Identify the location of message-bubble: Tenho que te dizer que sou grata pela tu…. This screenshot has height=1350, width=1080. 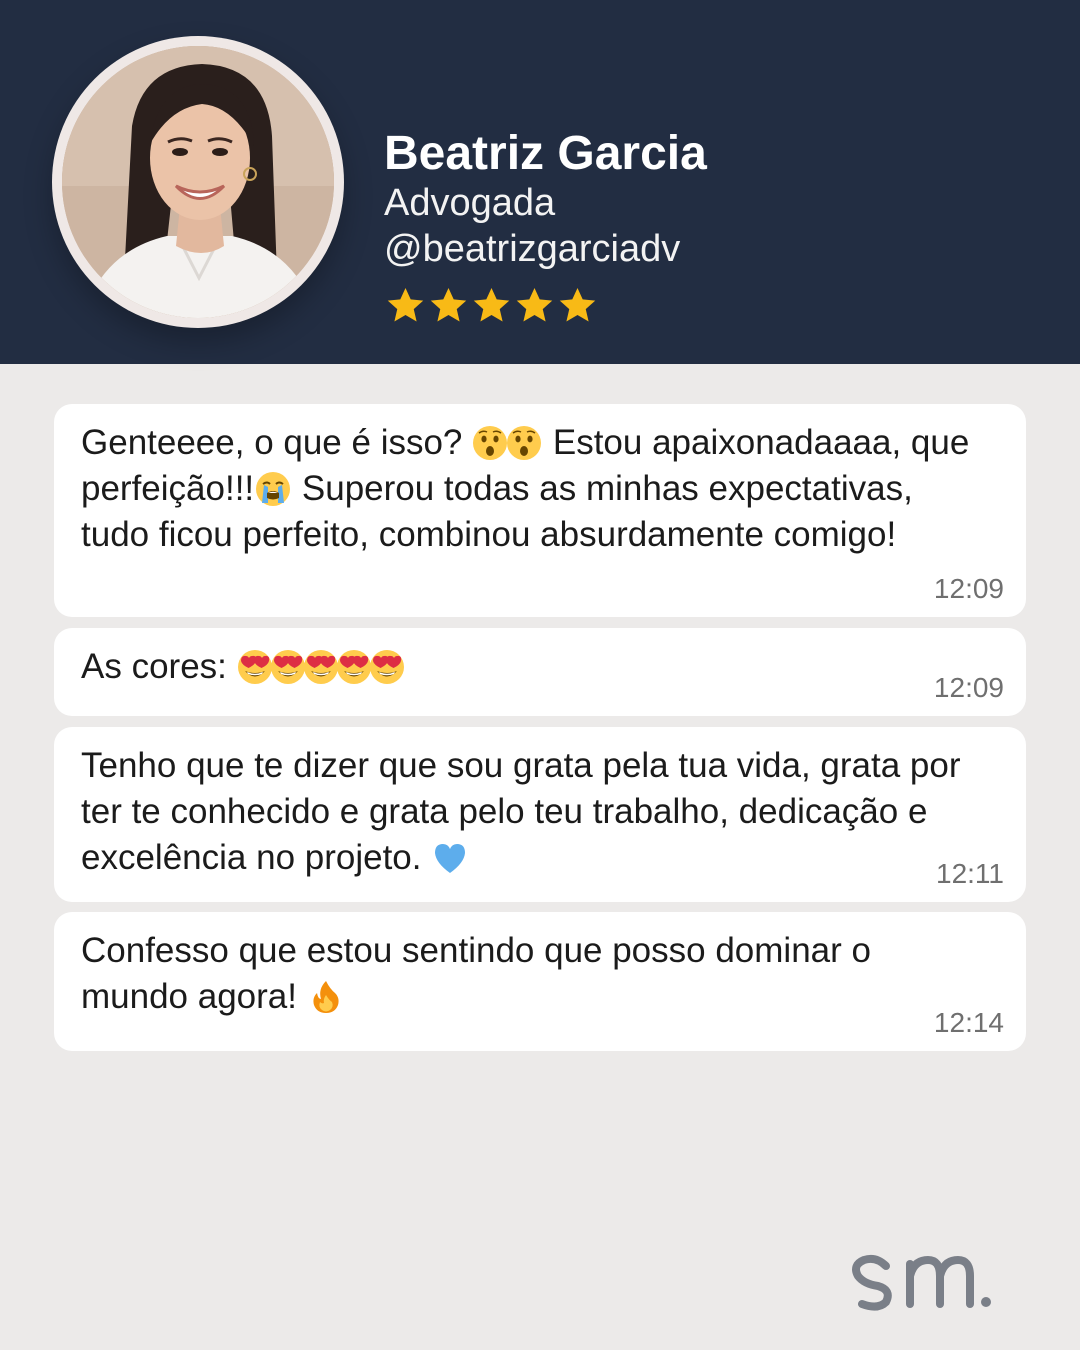
(540, 814).